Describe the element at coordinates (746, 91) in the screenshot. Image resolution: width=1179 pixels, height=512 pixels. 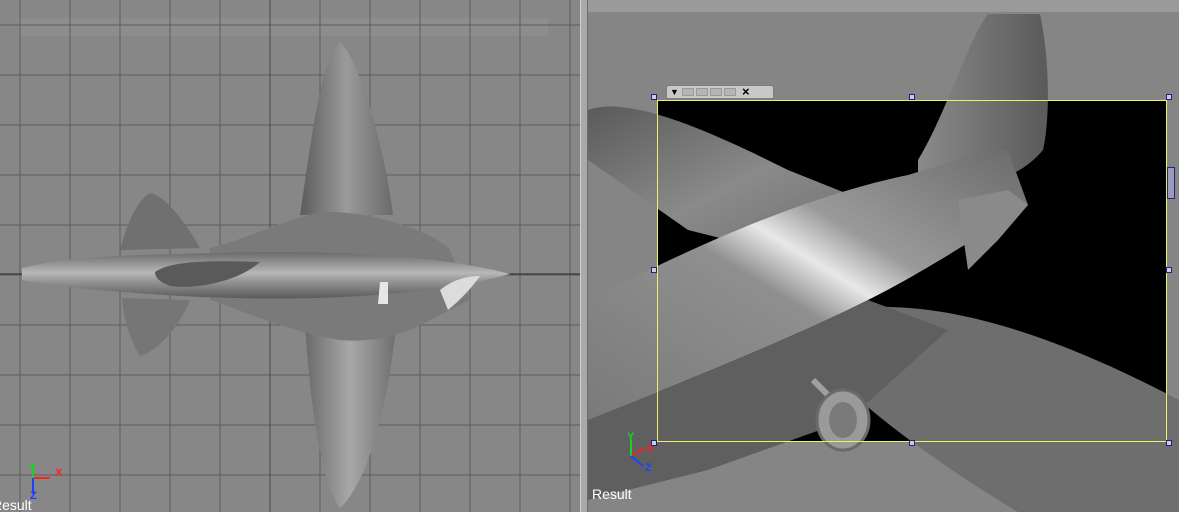
I see `close-icon: ×` at that location.